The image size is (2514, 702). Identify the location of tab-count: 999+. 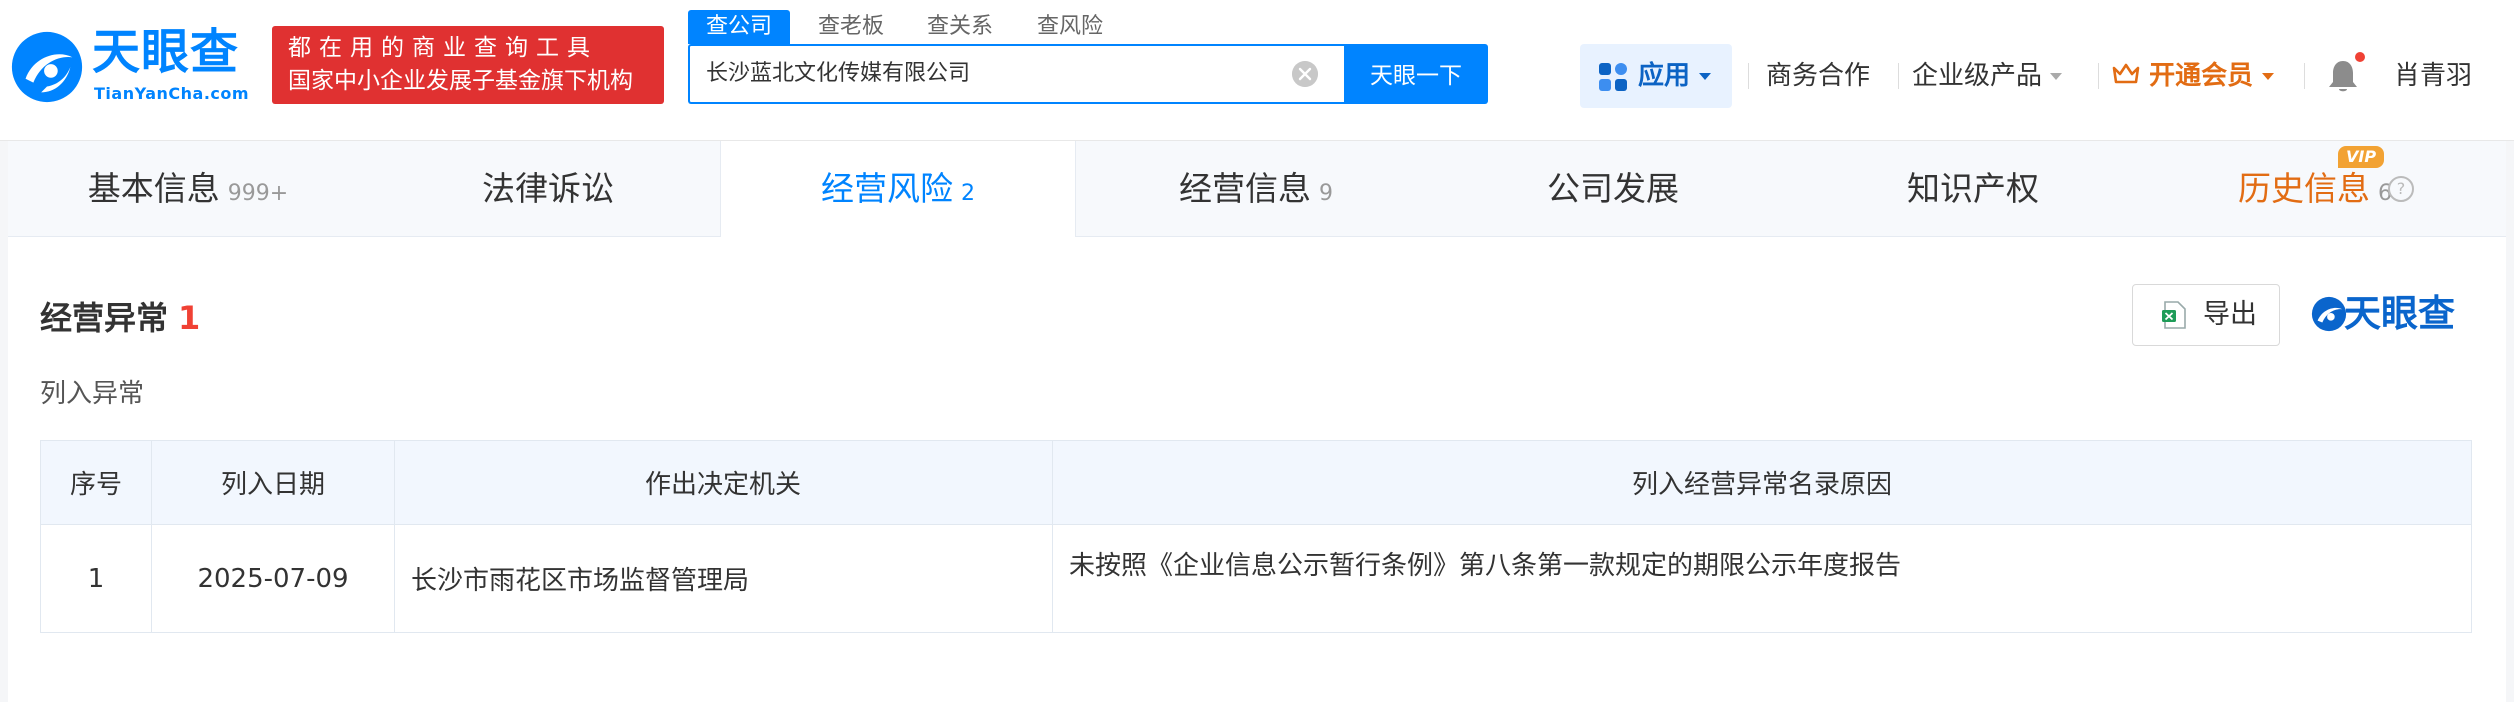
(258, 193).